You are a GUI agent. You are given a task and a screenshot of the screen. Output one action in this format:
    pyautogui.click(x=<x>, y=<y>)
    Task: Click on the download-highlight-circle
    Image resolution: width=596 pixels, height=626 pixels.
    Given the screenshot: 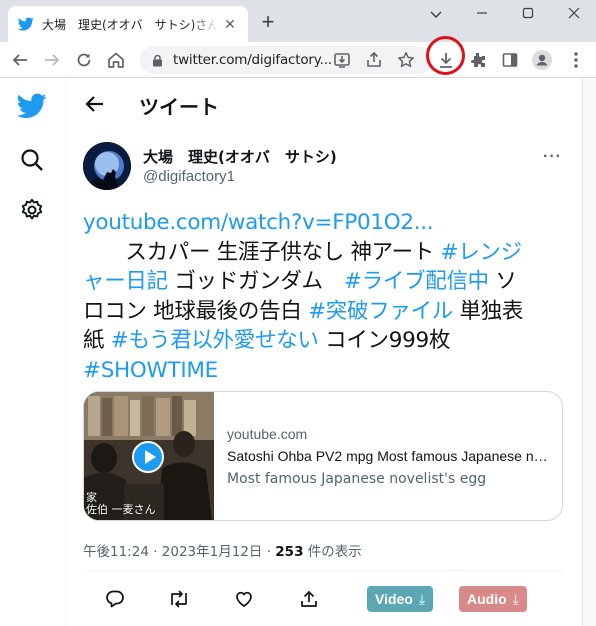 What is the action you would take?
    pyautogui.click(x=445, y=55)
    